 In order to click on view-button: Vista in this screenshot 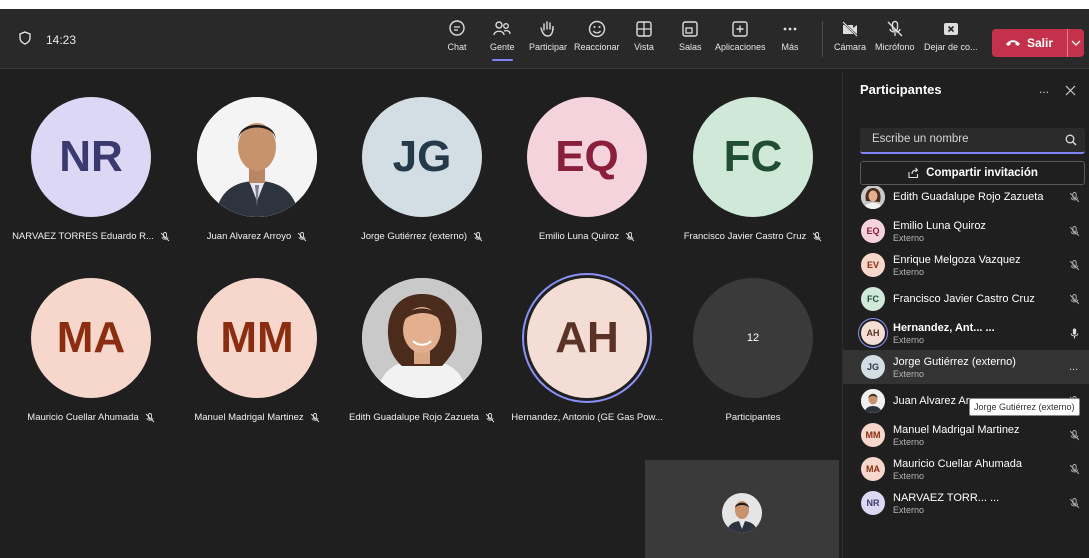, I will do `click(644, 35)`.